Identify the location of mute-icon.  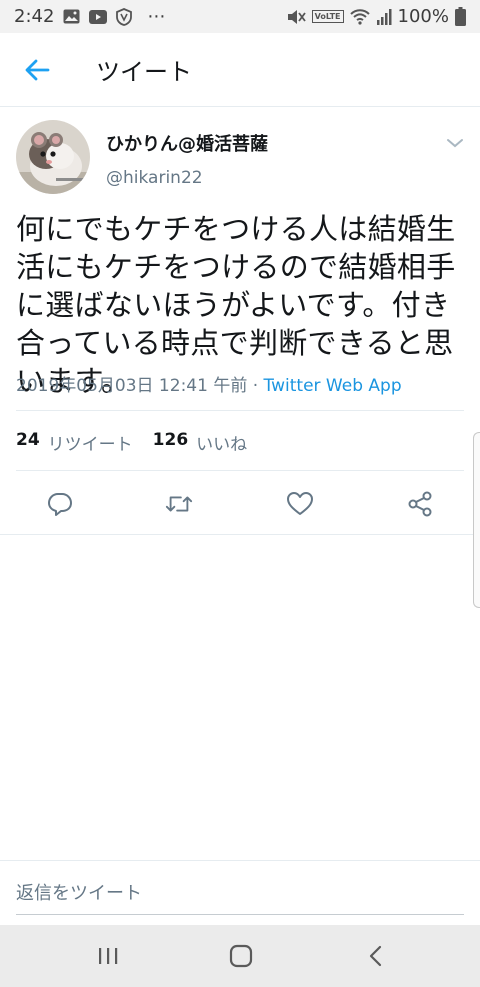
(296, 17).